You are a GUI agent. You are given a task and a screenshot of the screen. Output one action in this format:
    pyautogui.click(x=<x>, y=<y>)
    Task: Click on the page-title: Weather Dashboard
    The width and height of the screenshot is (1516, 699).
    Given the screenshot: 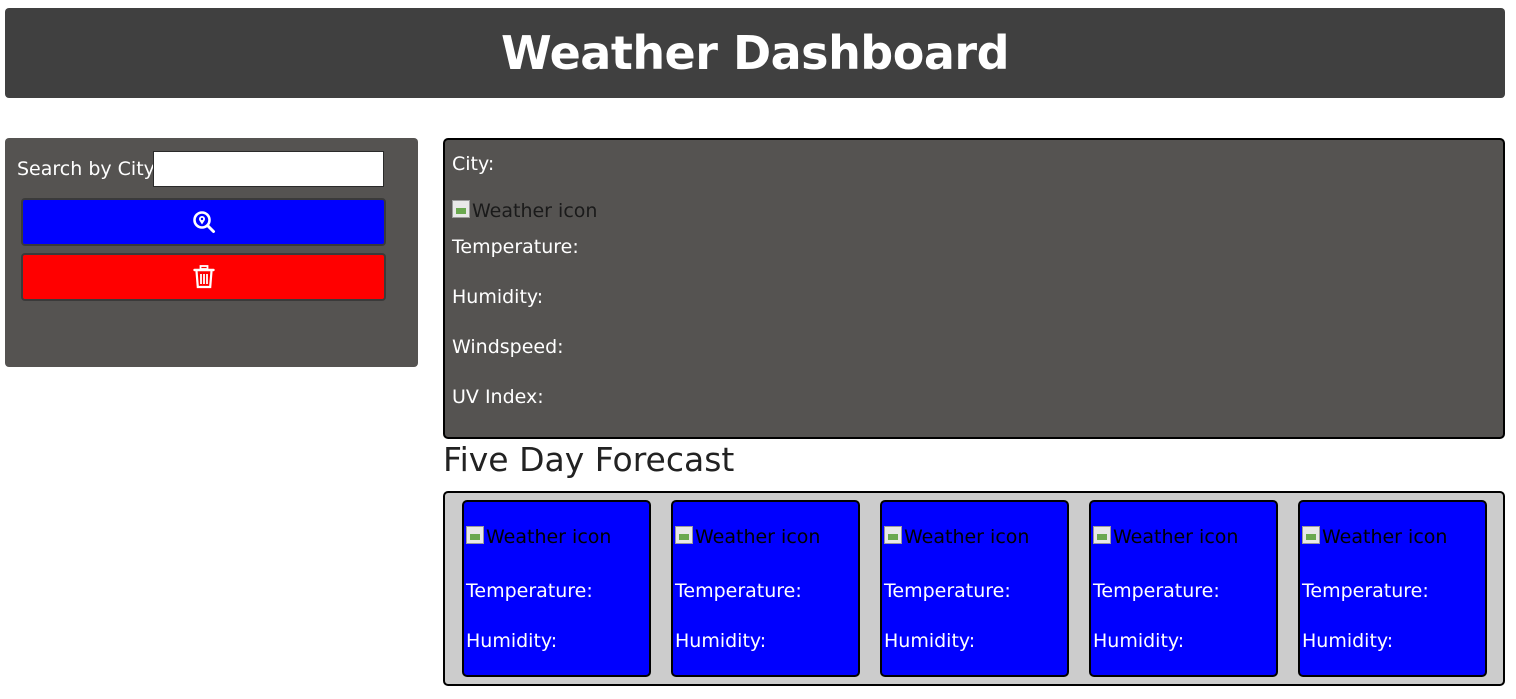 What is the action you would take?
    pyautogui.click(x=755, y=53)
    